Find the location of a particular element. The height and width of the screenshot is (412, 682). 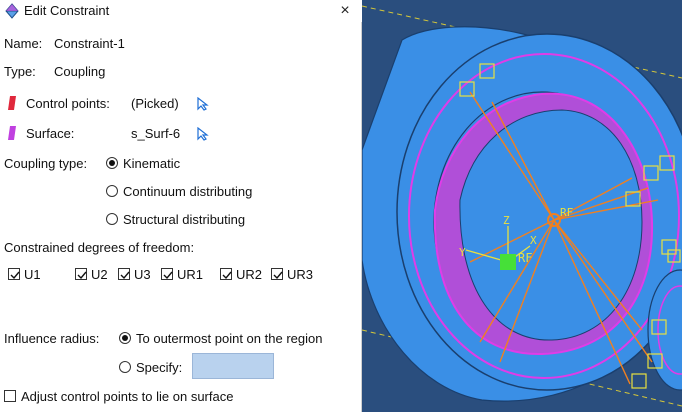

adjust-control-points-label: Adjust control points to lie on surface is located at coordinates (127, 396).